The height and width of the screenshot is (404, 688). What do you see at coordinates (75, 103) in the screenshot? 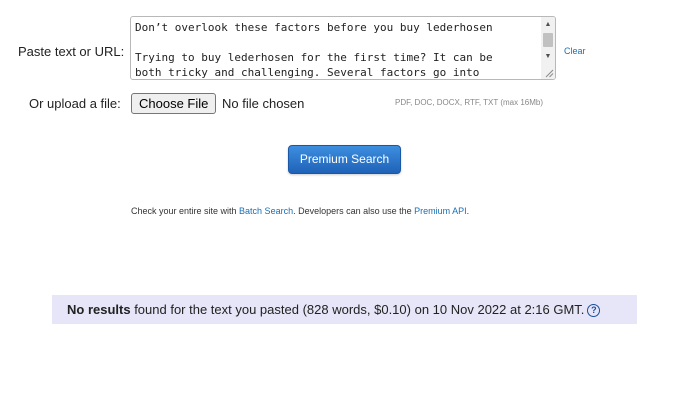
I see `upload-file-label: Or upload a file:` at bounding box center [75, 103].